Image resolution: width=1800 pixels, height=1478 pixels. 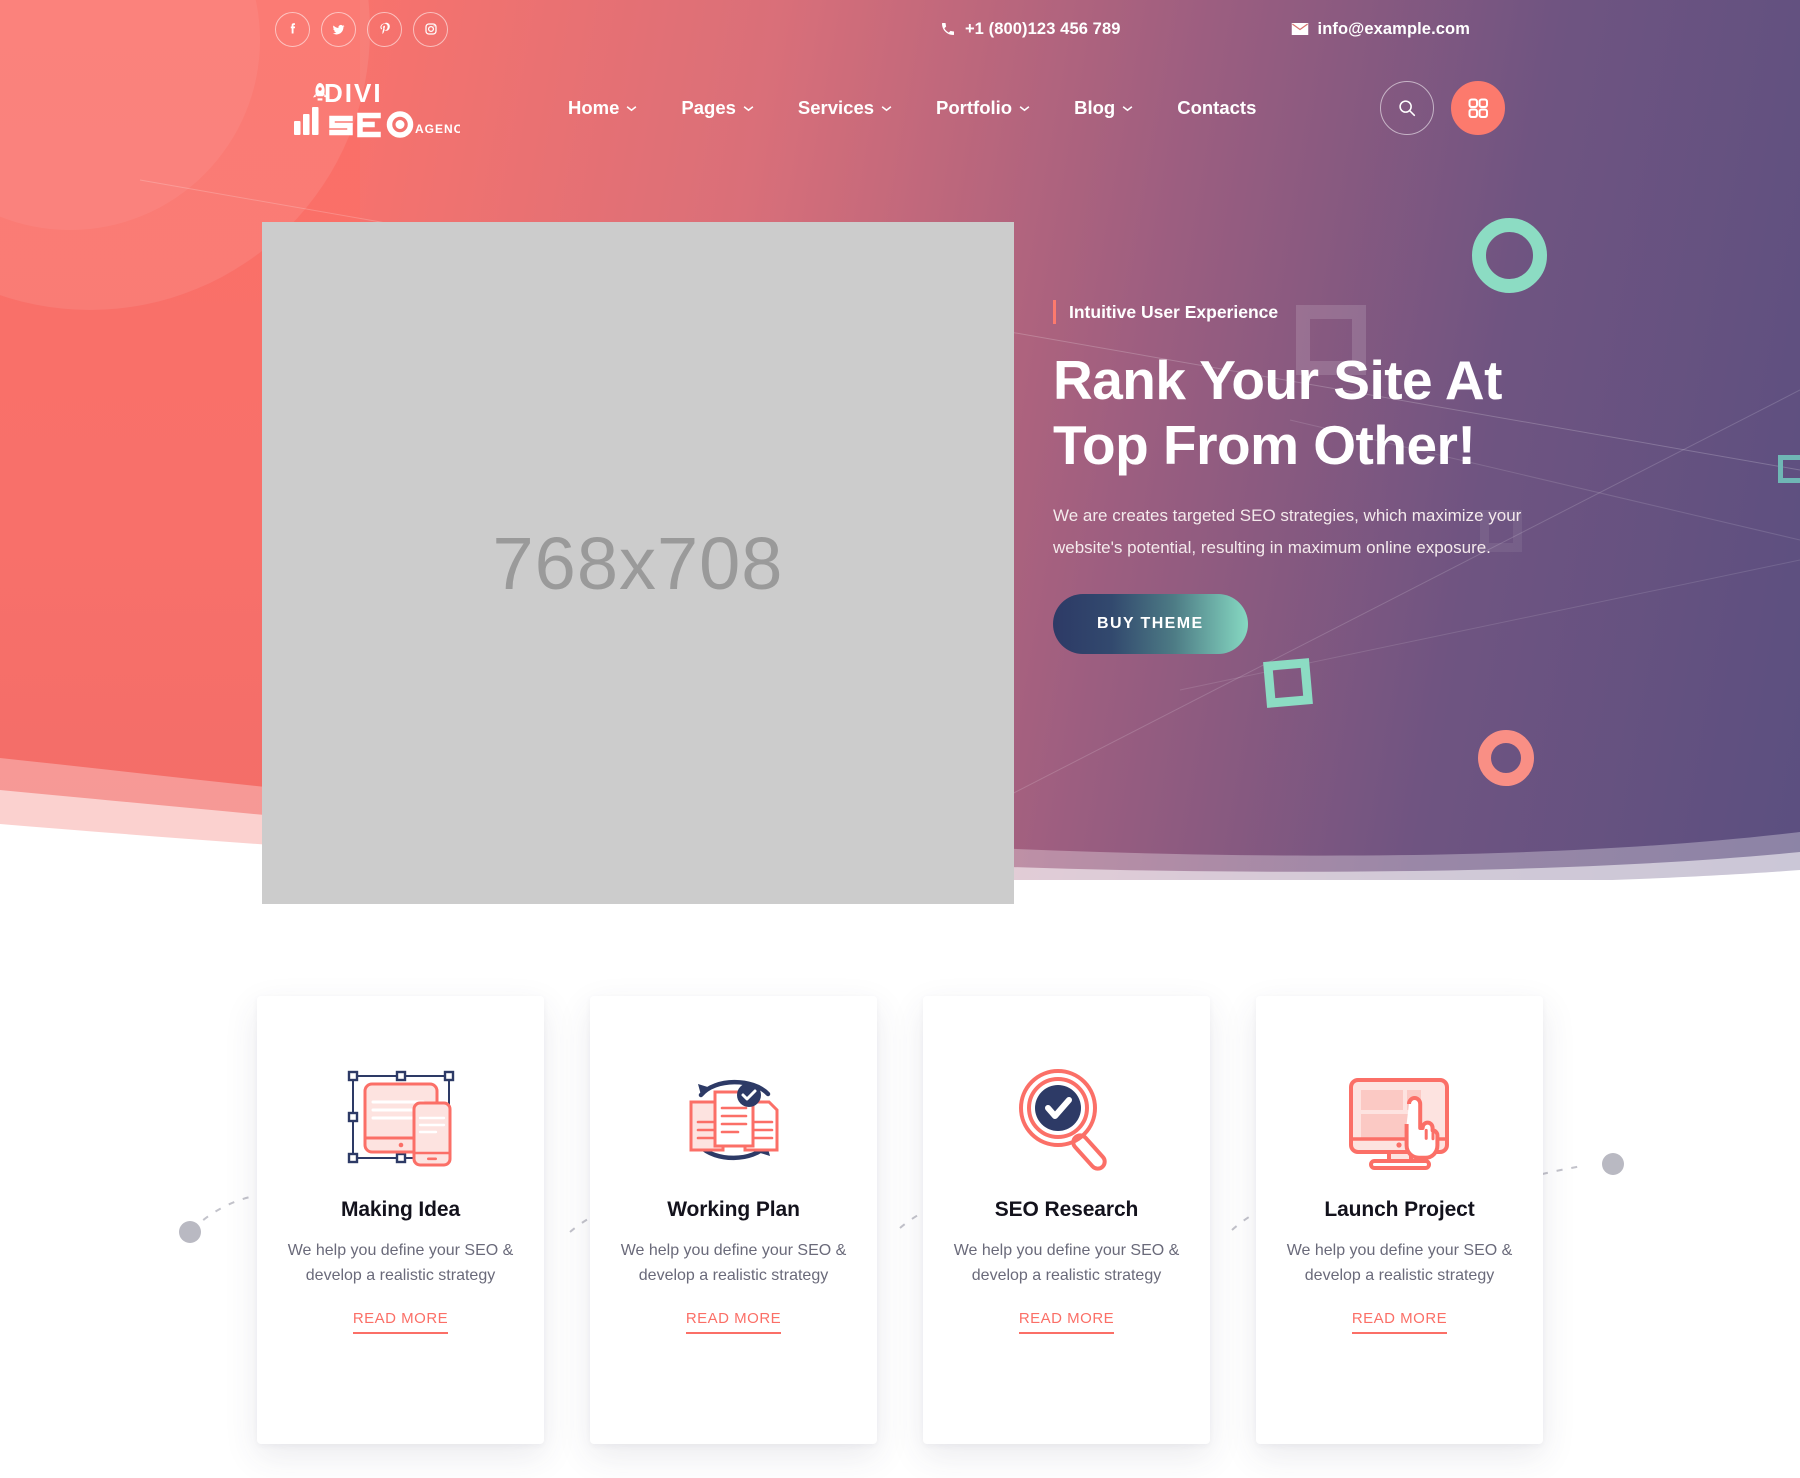 I want to click on logo-mark: DIVI AGENCY, so click(x=377, y=108).